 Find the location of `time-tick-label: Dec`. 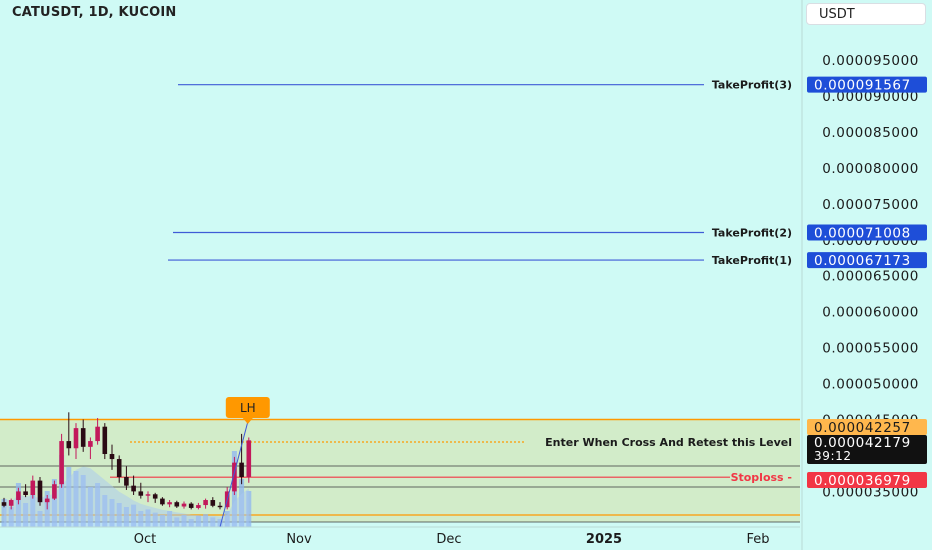

time-tick-label: Dec is located at coordinates (448, 539).